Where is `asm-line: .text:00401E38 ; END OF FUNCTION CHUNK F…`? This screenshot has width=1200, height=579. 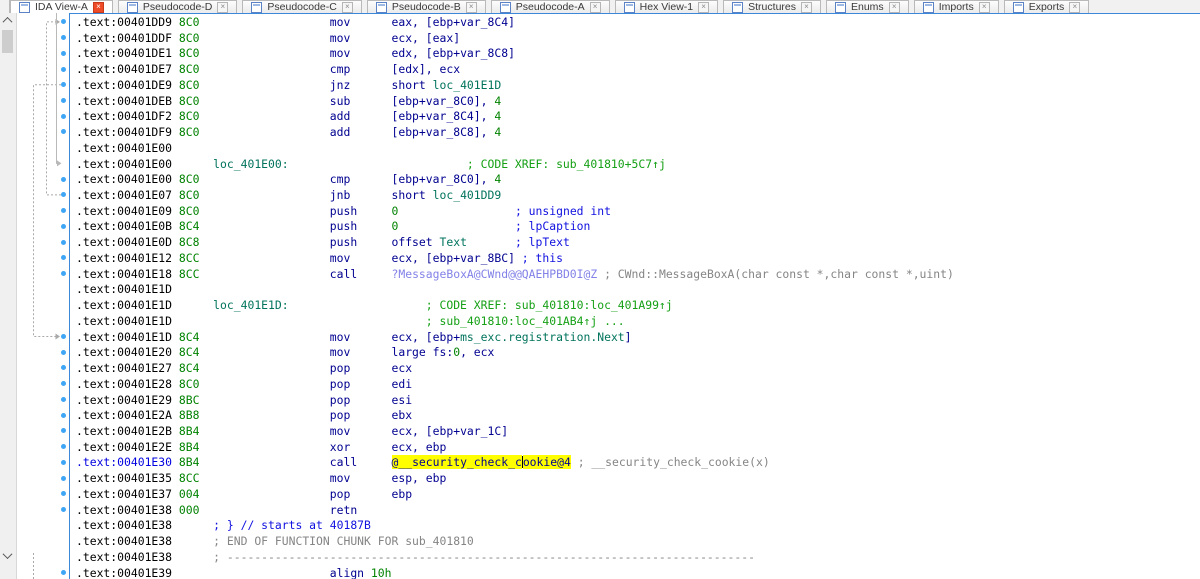 asm-line: .text:00401E38 ; END OF FUNCTION CHUNK F… is located at coordinates (275, 542).